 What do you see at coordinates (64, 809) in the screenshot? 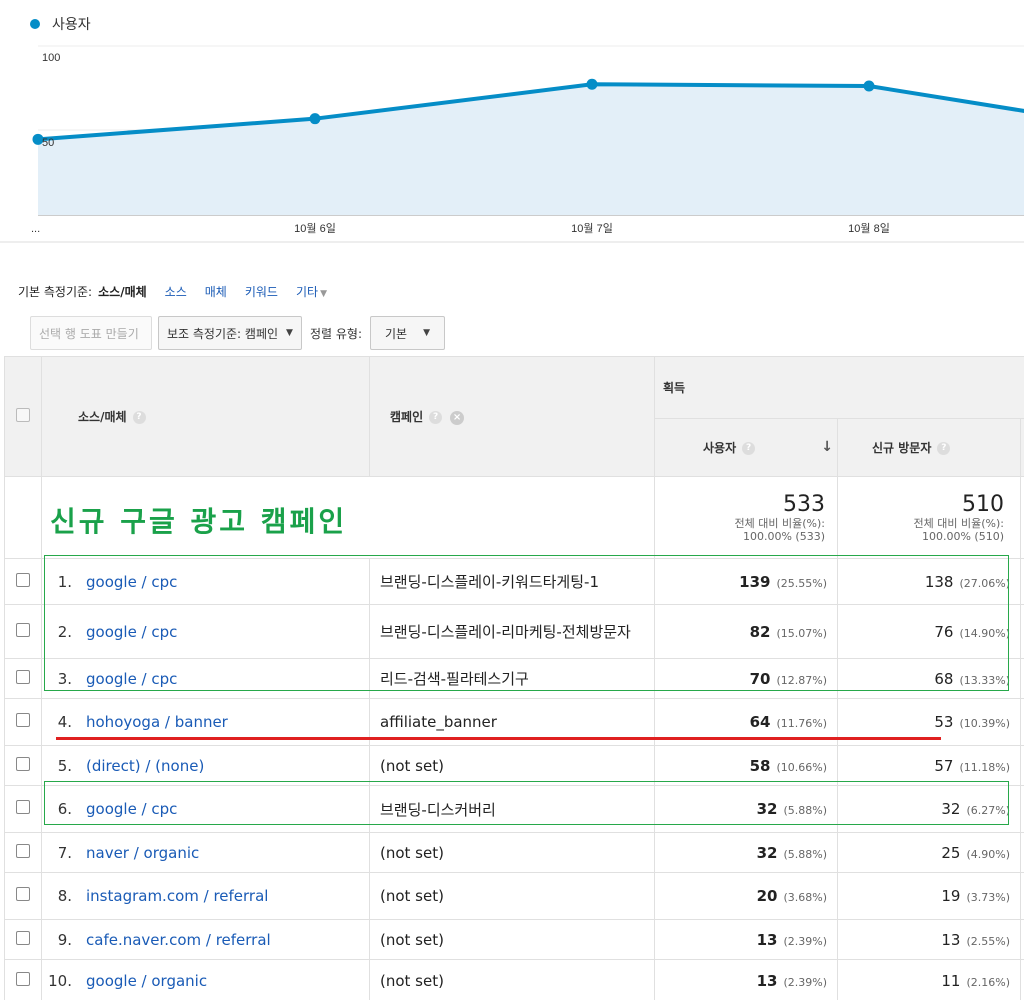
I see `row-number: 6.` at bounding box center [64, 809].